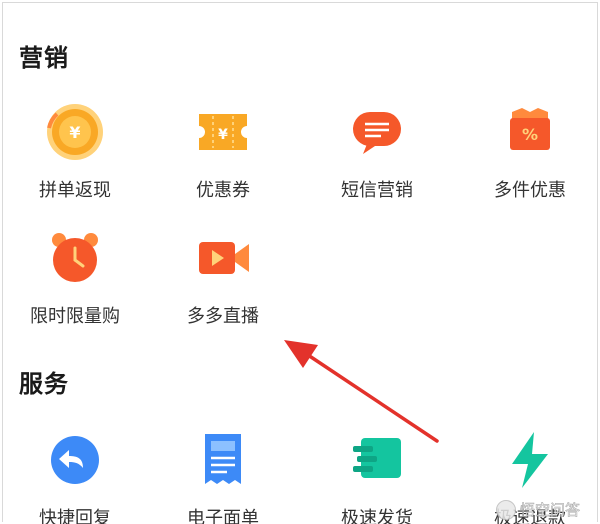 The height and width of the screenshot is (524, 600). I want to click on reply-bubble-icon, so click(75, 460).